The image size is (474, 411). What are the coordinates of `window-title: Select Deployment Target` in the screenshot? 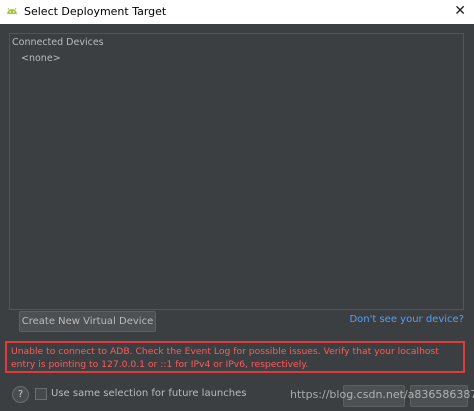 It's located at (95, 11).